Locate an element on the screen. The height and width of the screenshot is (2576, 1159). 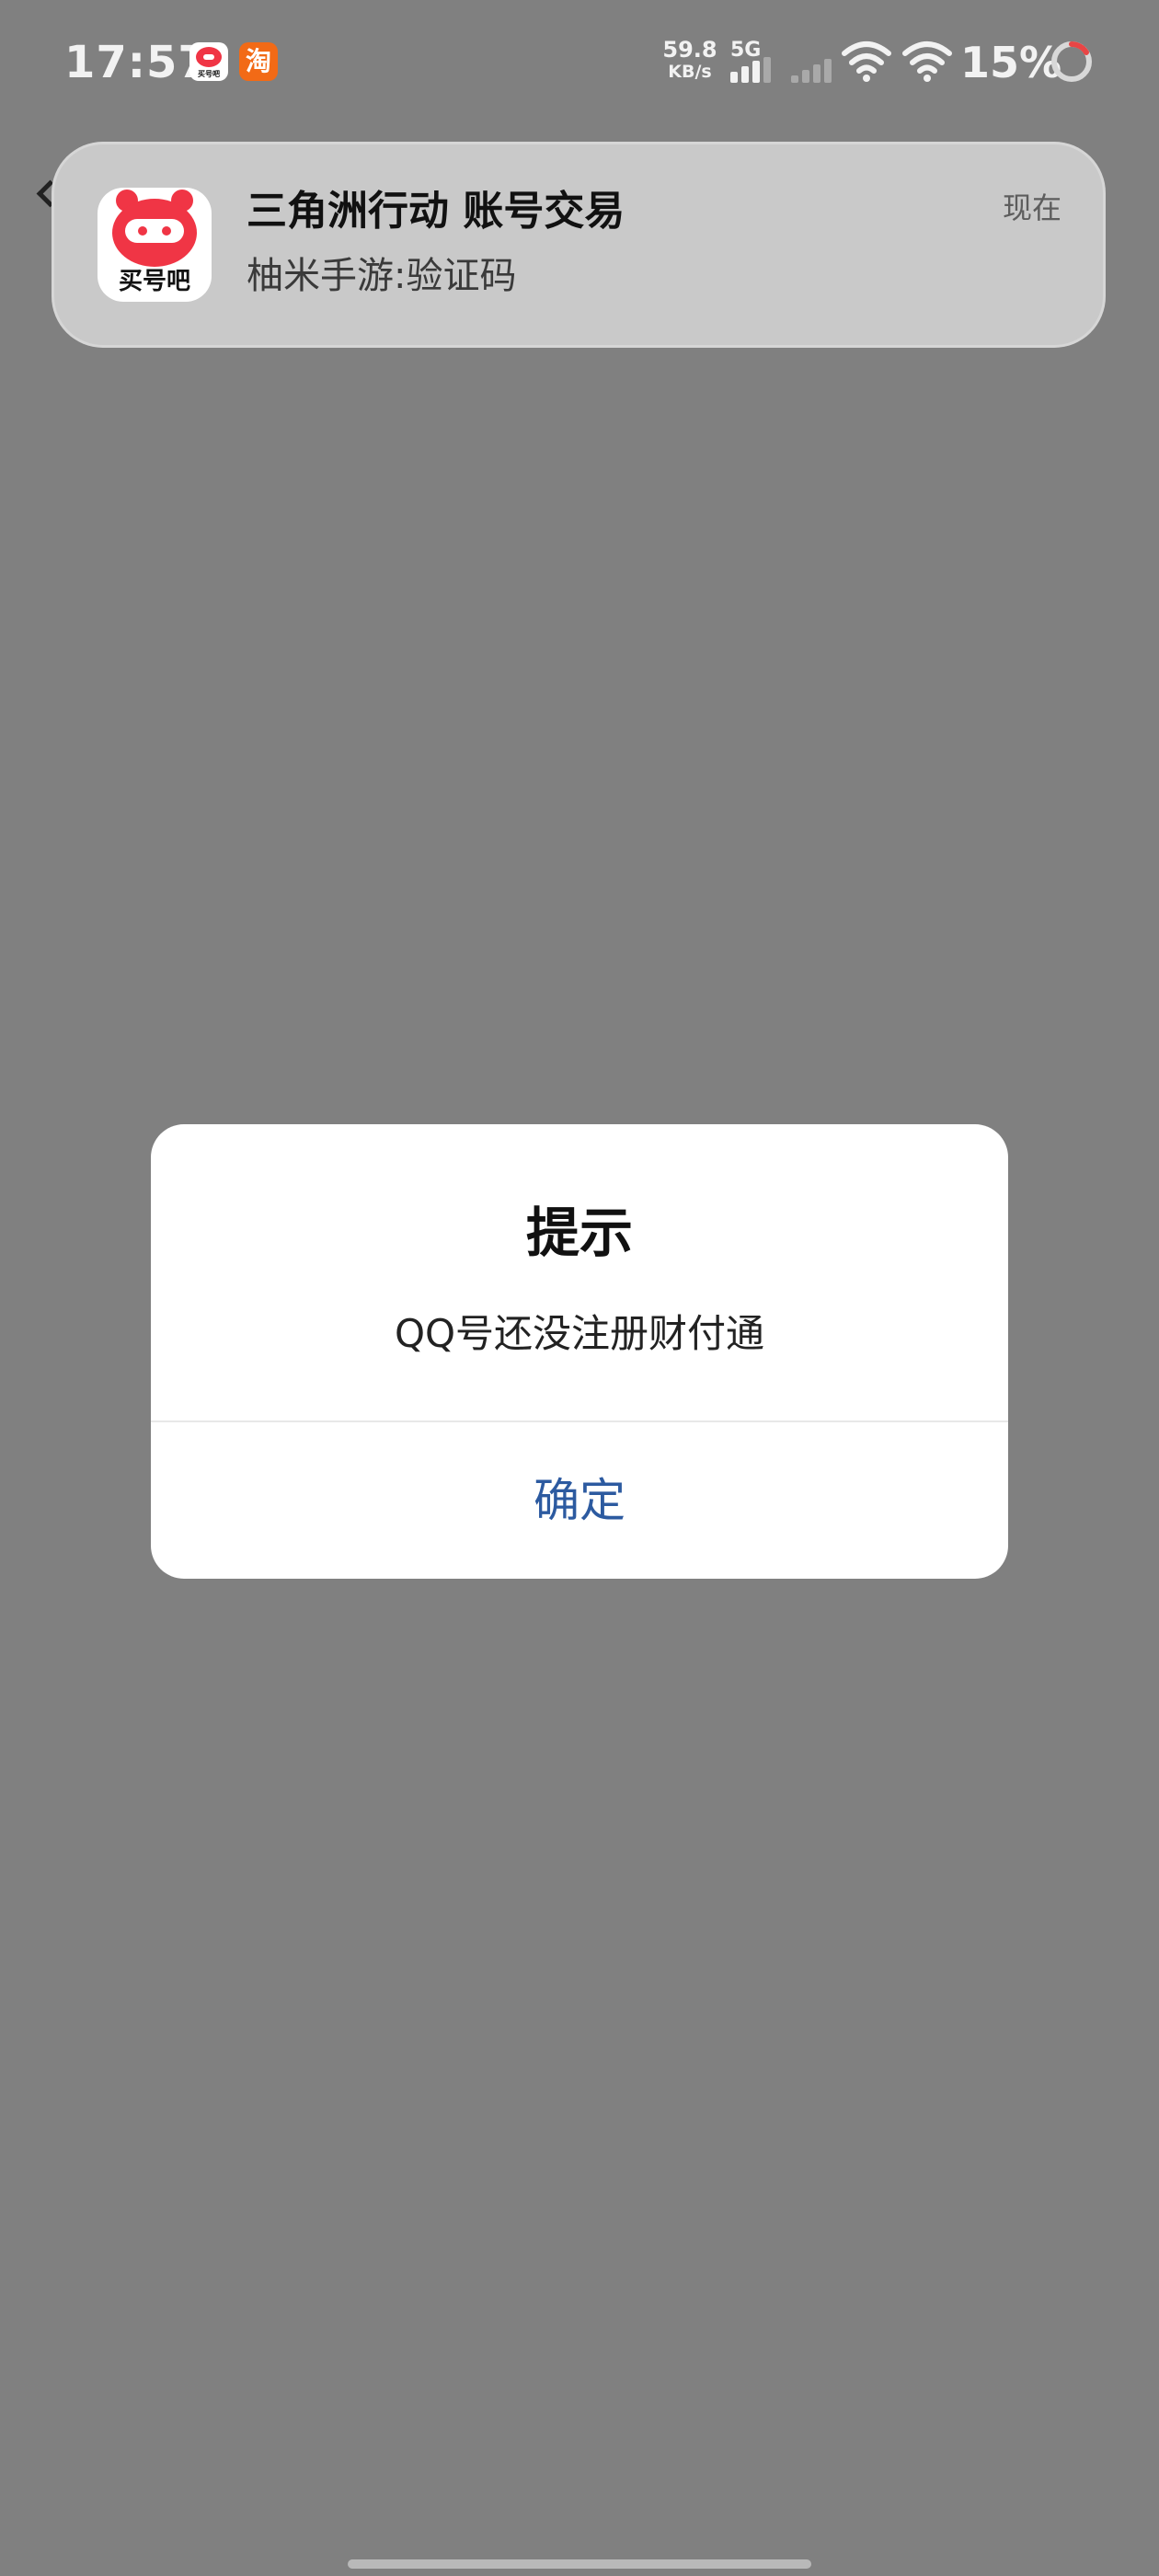
maihaoba-mini-label: 买号吧 is located at coordinates (209, 74).